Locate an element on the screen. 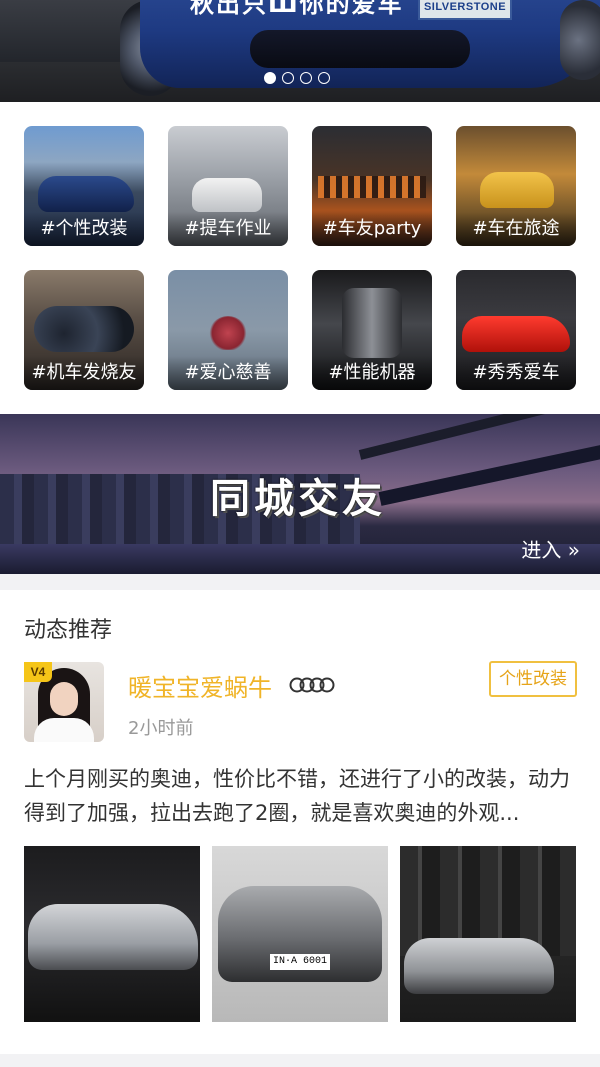  car-plate-text: IN·A 6001 is located at coordinates (300, 962).